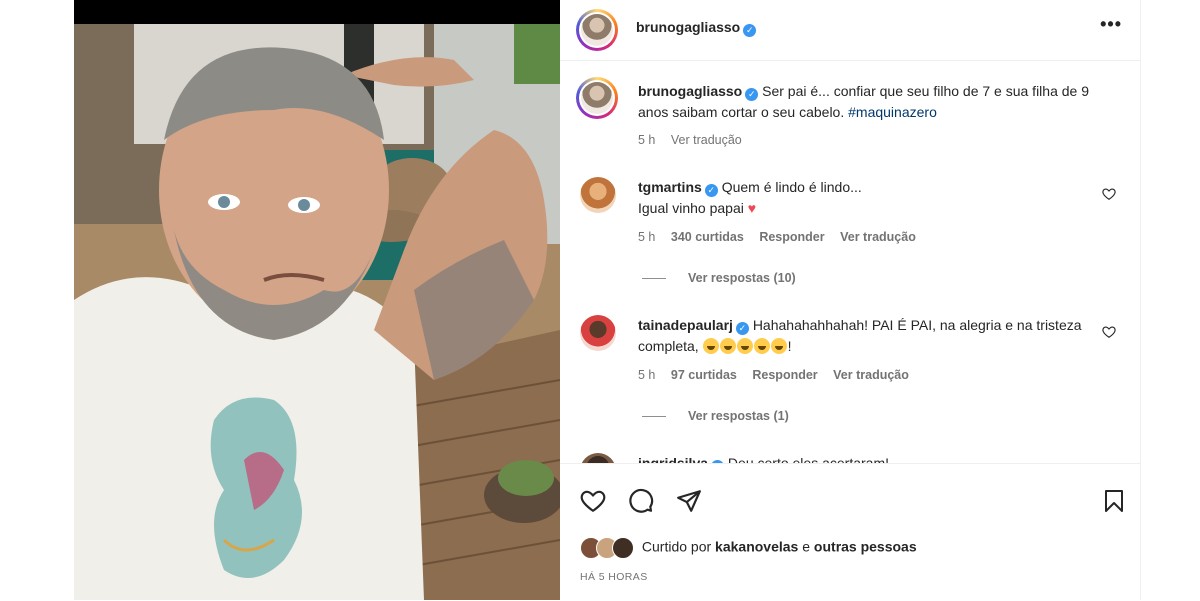  I want to click on comment-username: tainadepaularj, so click(685, 325).